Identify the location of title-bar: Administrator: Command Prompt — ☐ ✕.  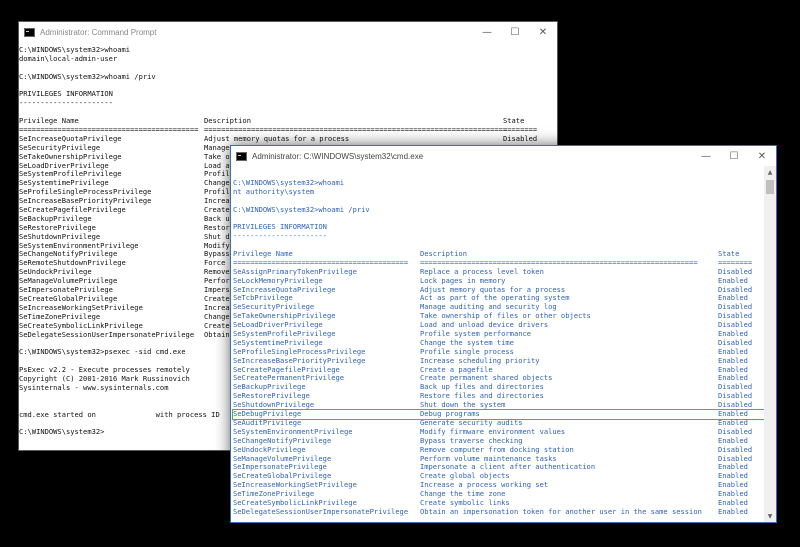
(288, 32).